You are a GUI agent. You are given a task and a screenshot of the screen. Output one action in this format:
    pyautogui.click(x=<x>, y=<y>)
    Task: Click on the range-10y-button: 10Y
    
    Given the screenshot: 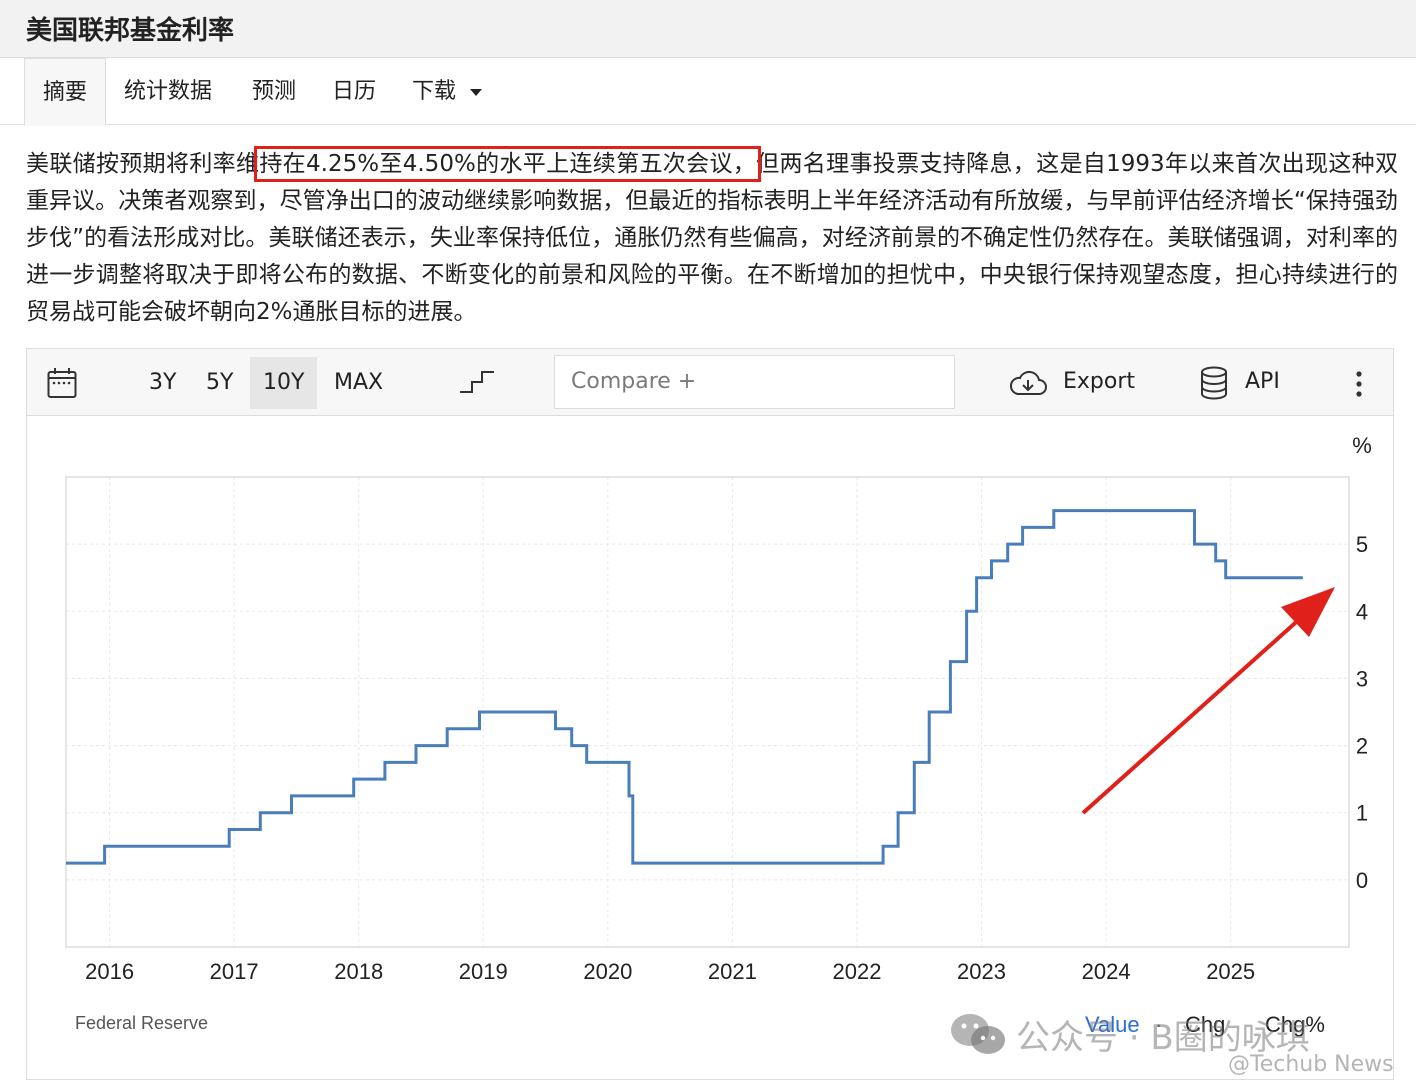 What is the action you would take?
    pyautogui.click(x=284, y=383)
    